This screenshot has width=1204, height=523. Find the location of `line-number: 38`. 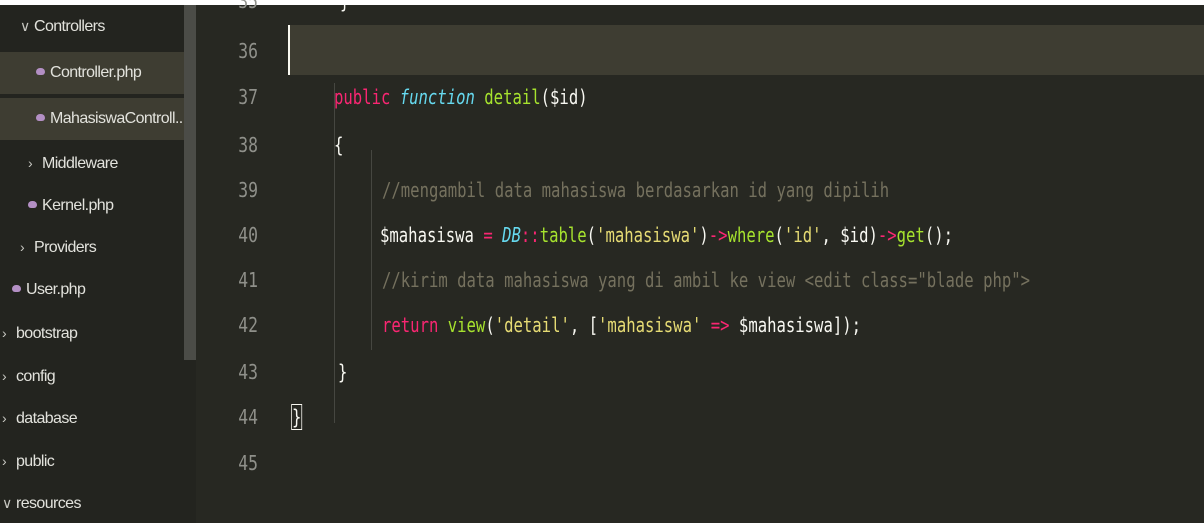

line-number: 38 is located at coordinates (248, 145).